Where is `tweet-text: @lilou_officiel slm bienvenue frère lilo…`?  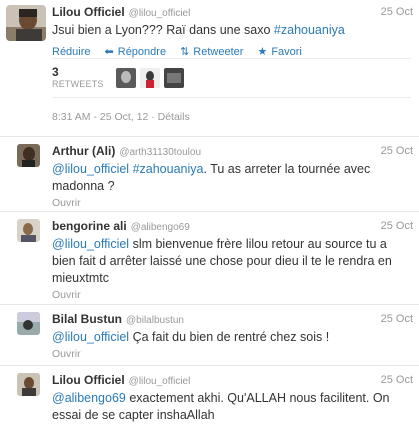 tweet-text: @lilou_officiel slm bienvenue frère lilo… is located at coordinates (231, 261).